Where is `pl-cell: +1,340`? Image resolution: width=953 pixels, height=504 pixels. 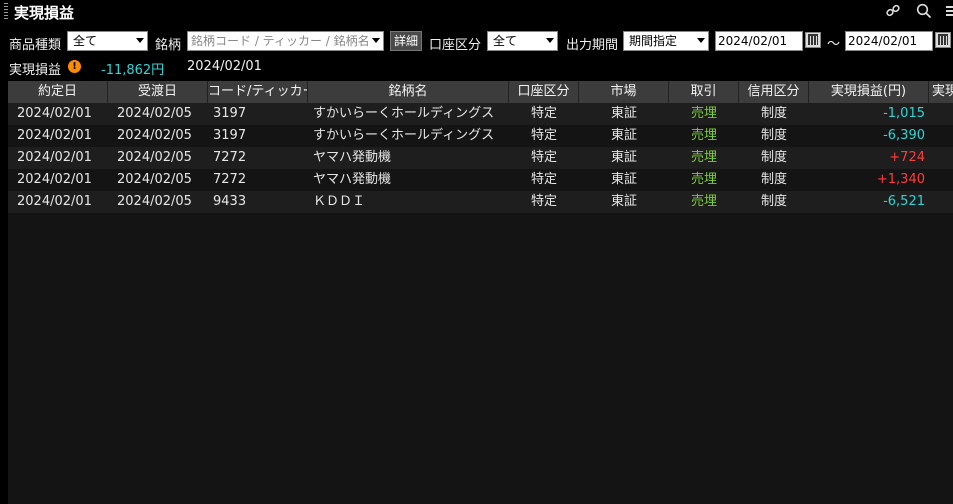 pl-cell: +1,340 is located at coordinates (900, 179).